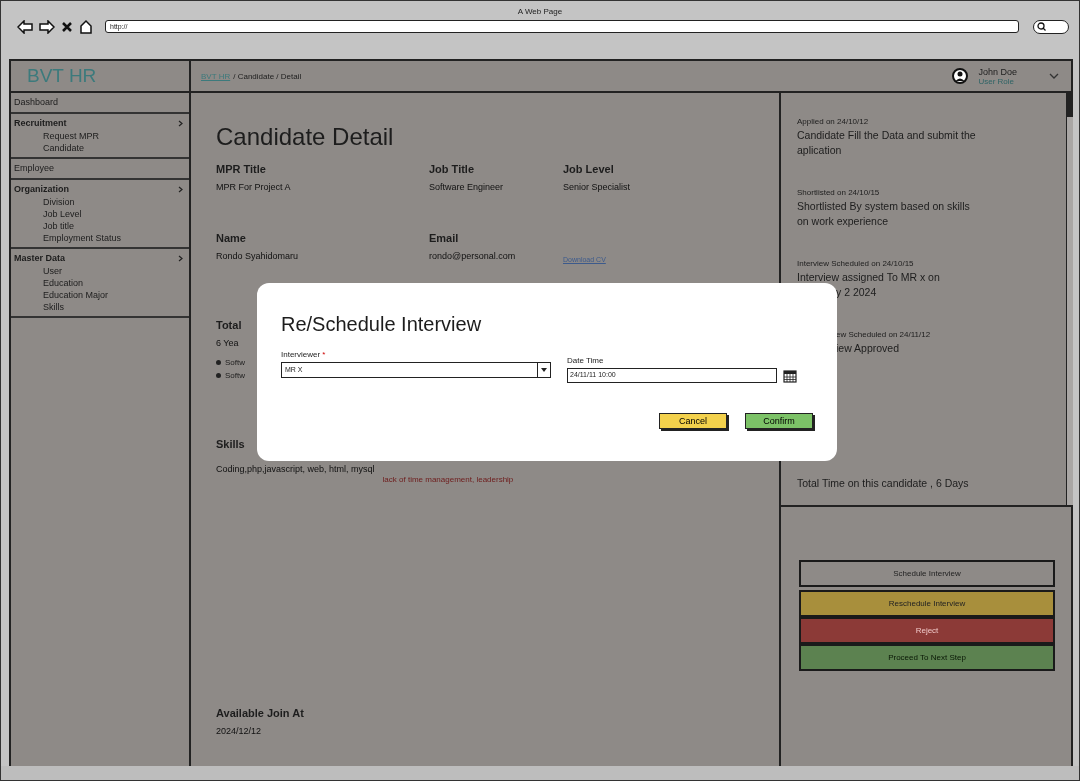 This screenshot has height=781, width=1080. What do you see at coordinates (597, 187) in the screenshot?
I see `field-value: Senior Specialist` at bounding box center [597, 187].